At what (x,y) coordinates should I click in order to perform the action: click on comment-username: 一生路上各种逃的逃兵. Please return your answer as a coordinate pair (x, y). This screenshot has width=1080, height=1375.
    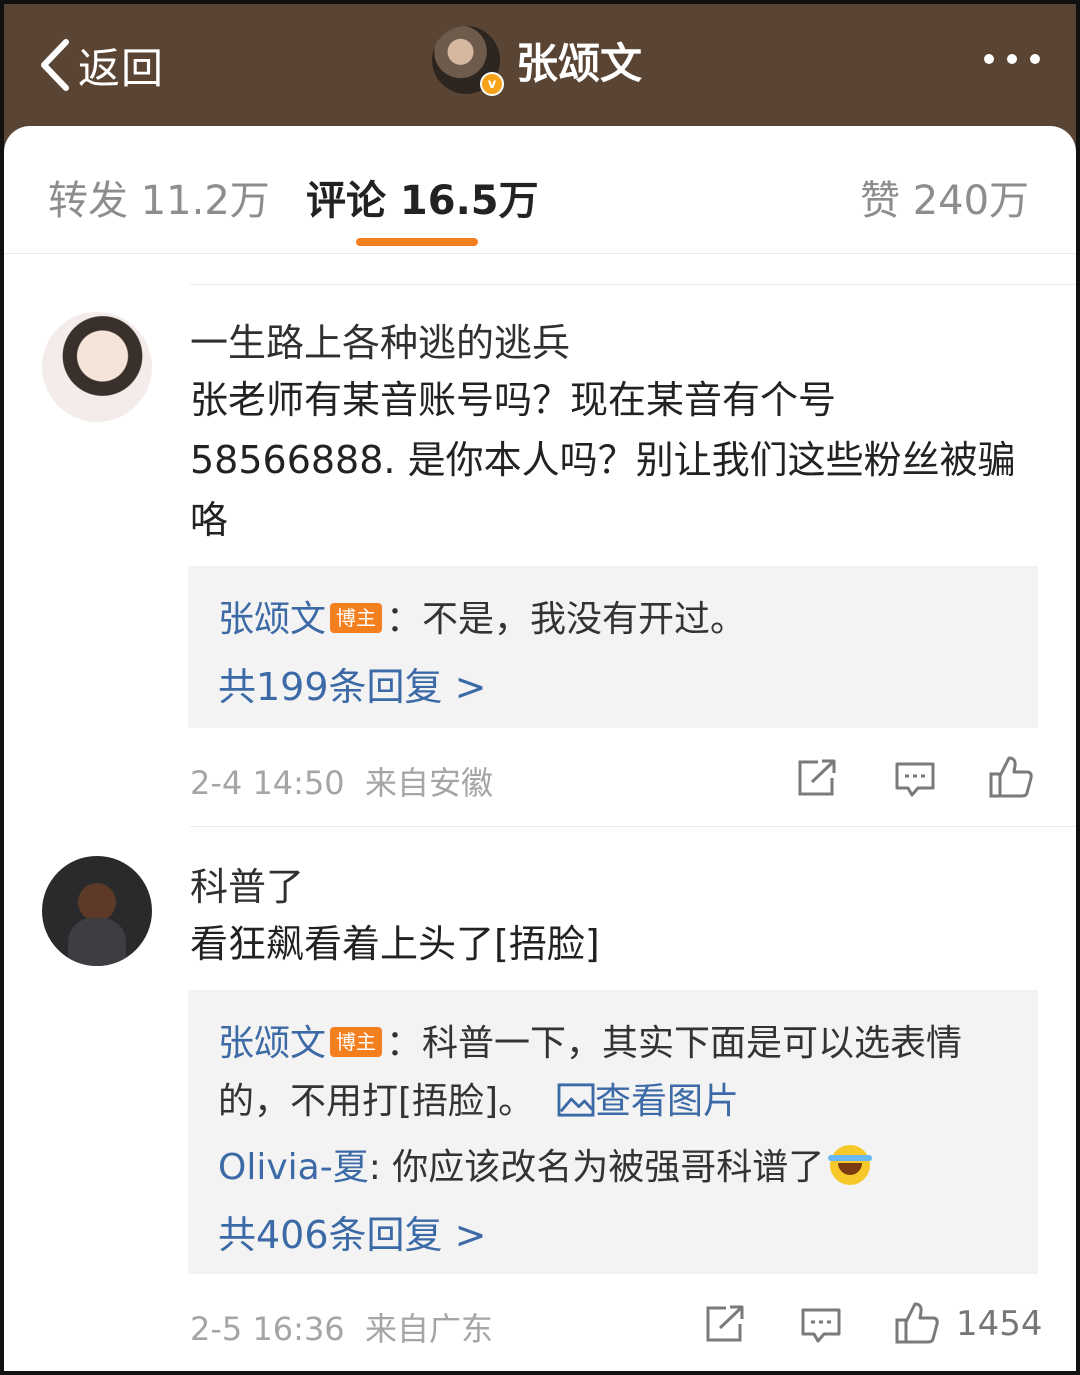
    Looking at the image, I should click on (380, 339).